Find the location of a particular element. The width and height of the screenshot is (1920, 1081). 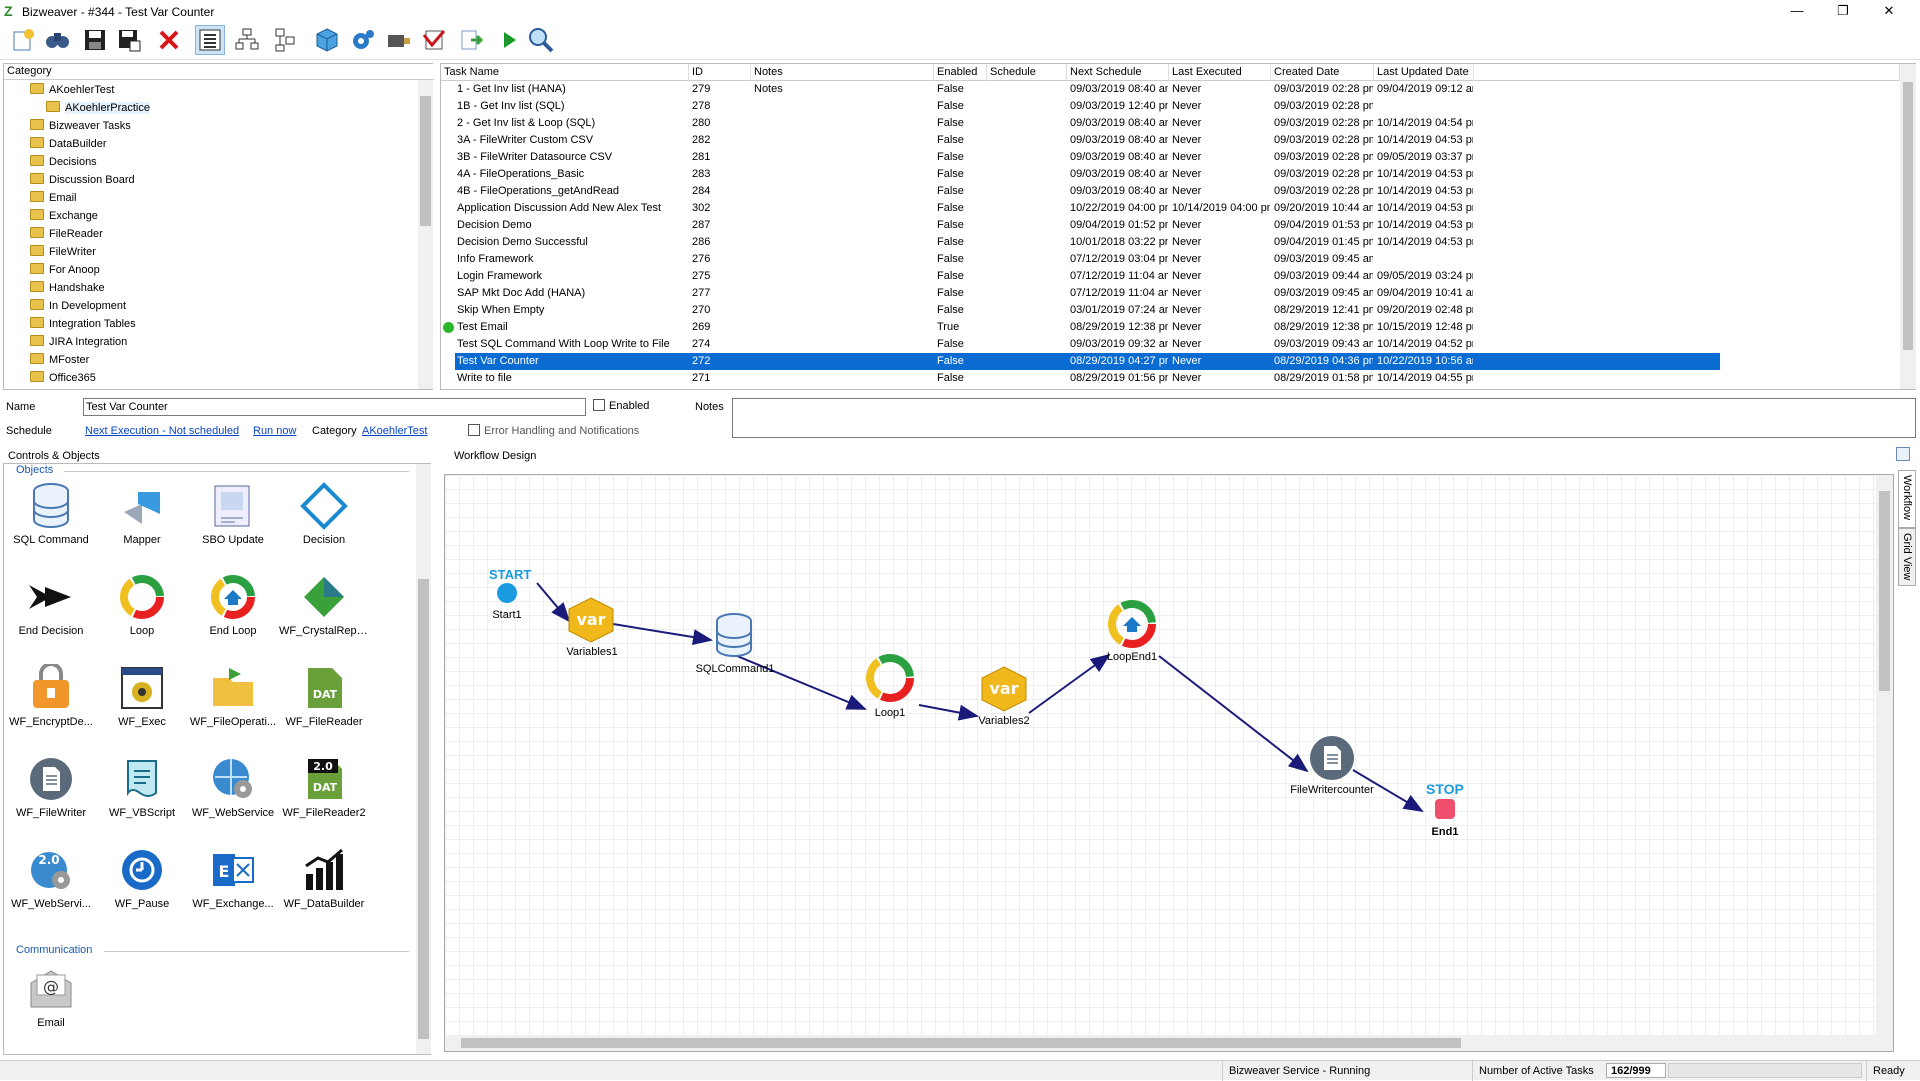

save-icon is located at coordinates (95, 40).